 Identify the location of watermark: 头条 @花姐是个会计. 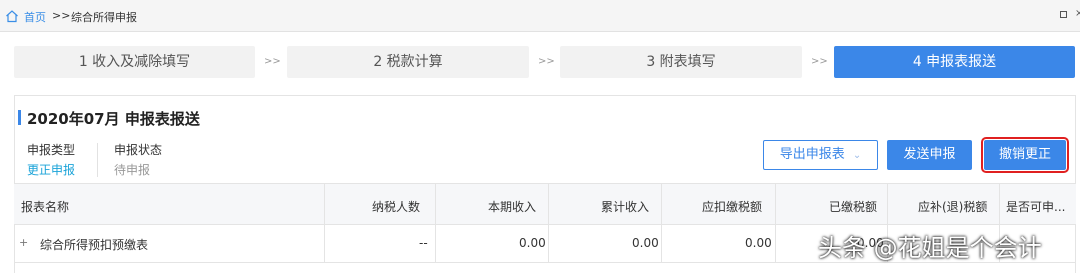
(930, 248).